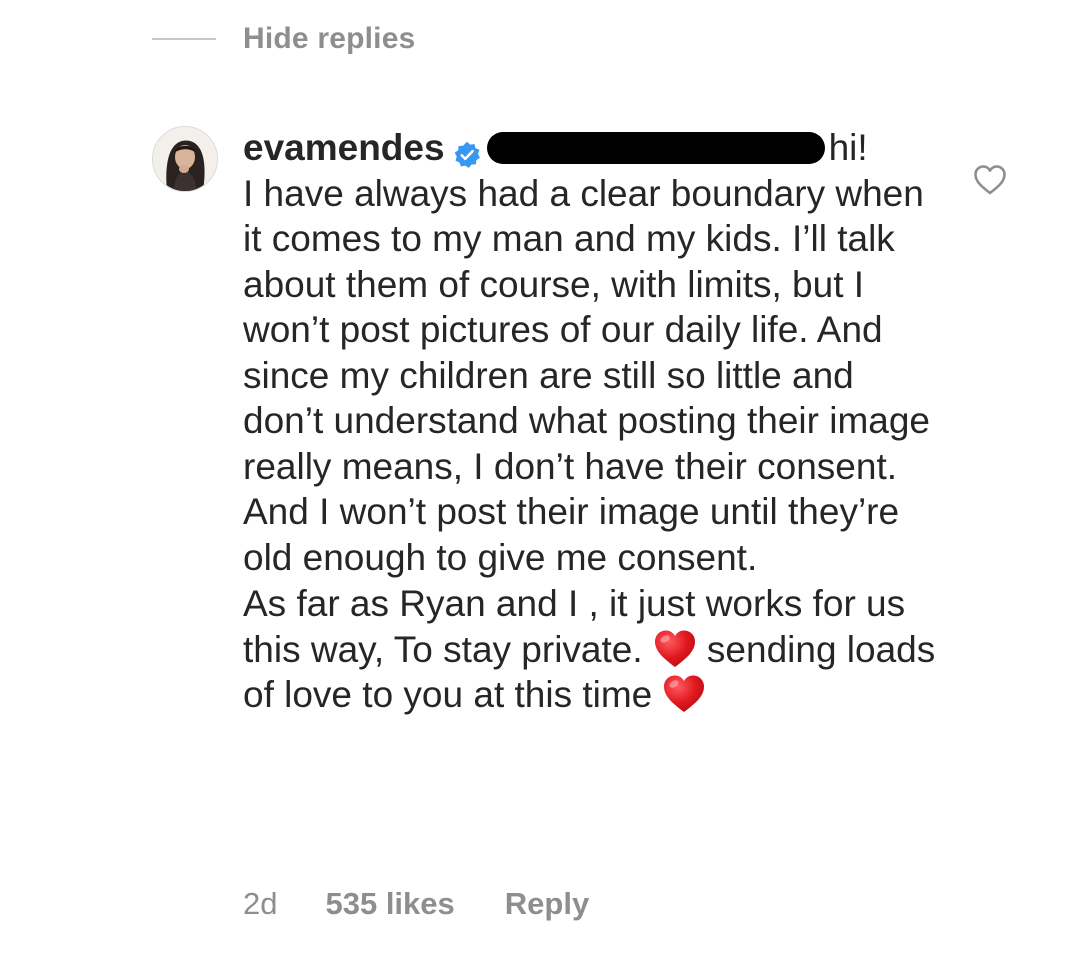 Image resolution: width=1070 pixels, height=967 pixels. Describe the element at coordinates (848, 147) in the screenshot. I see `comment-greeting: hi!` at that location.